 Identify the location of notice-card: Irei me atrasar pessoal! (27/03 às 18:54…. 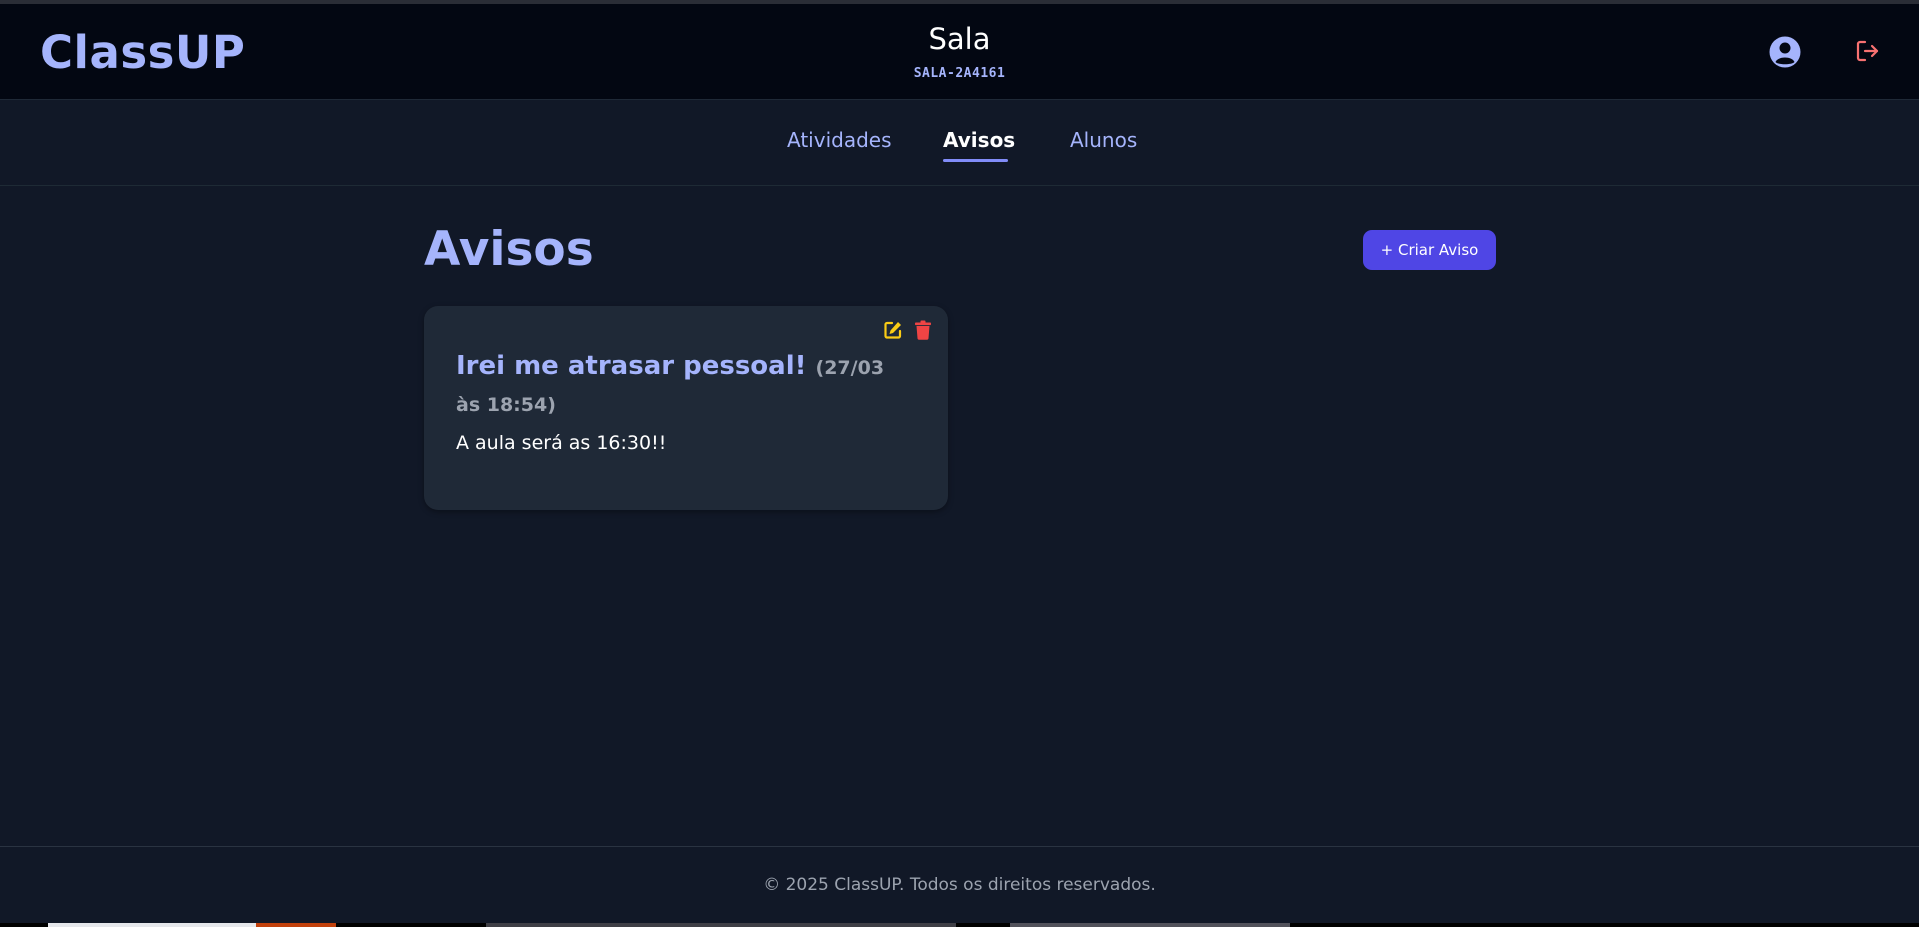
(686, 408).